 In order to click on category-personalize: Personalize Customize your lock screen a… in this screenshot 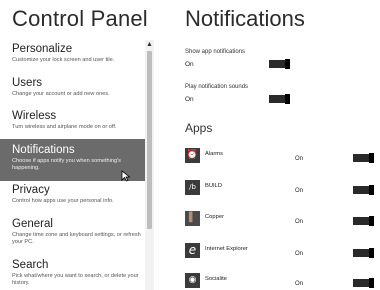, I will do `click(73, 56)`.